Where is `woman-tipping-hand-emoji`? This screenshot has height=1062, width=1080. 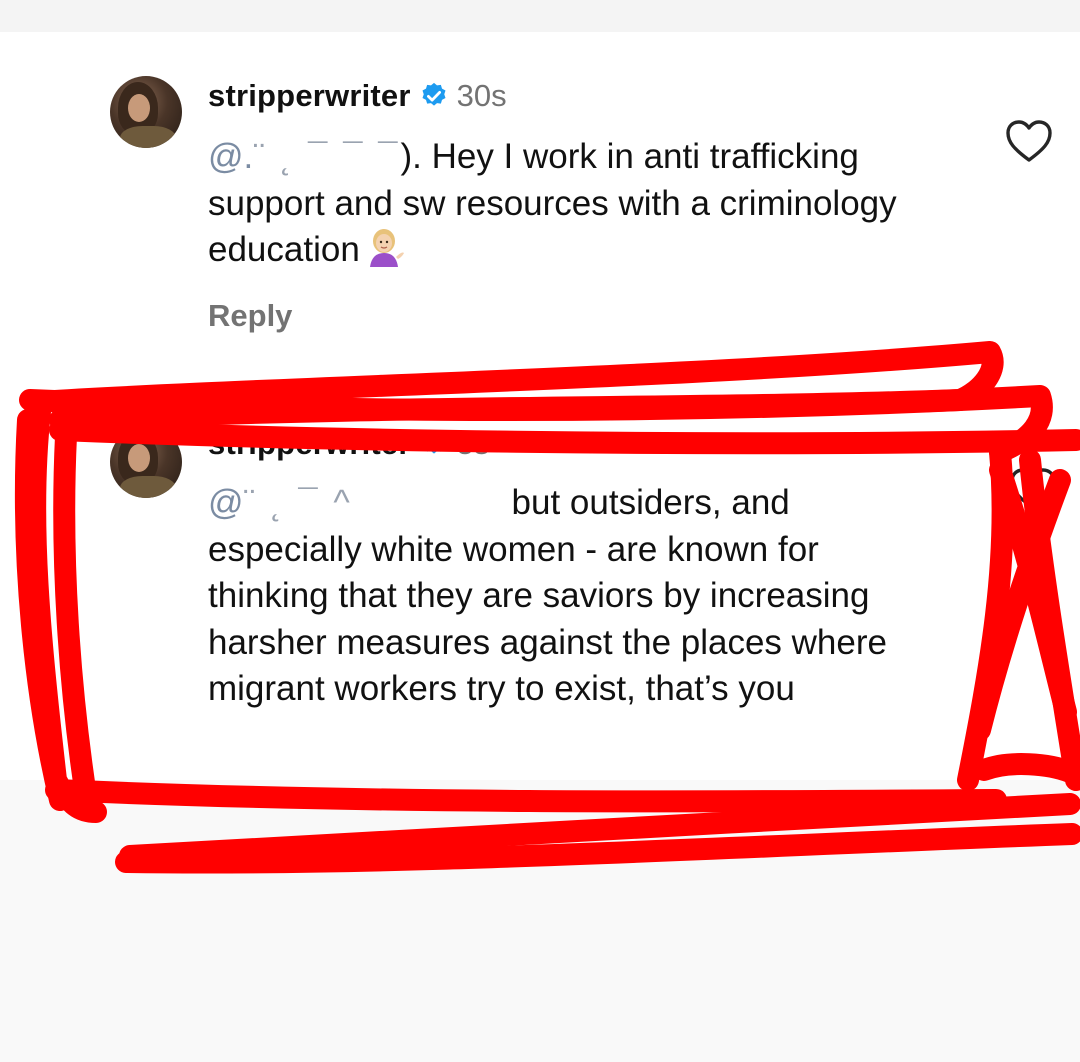
woman-tipping-hand-emoji is located at coordinates (386, 248).